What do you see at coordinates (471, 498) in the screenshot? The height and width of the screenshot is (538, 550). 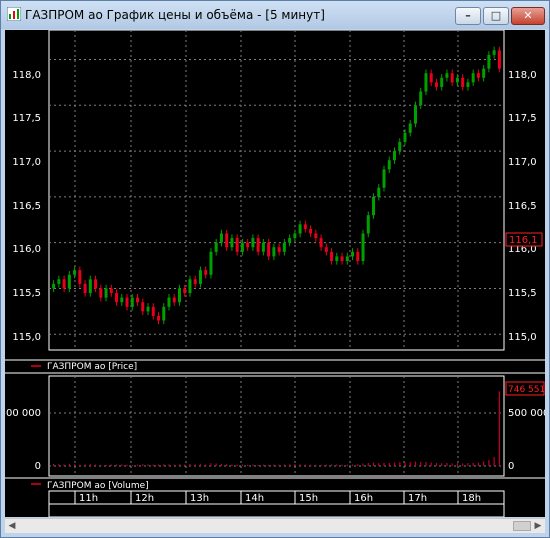 I see `time-label: 18h` at bounding box center [471, 498].